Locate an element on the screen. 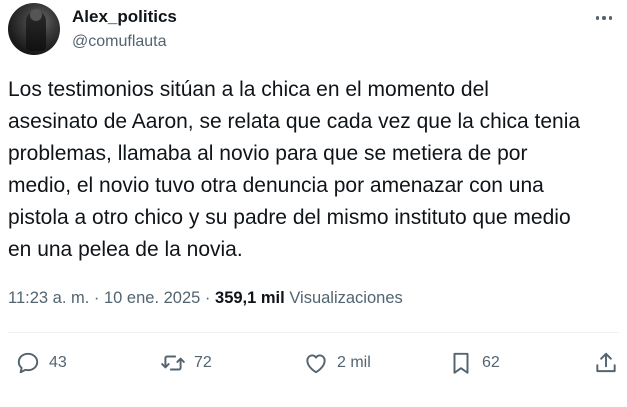 The image size is (627, 407). author-display-name: Alex_politics is located at coordinates (124, 17).